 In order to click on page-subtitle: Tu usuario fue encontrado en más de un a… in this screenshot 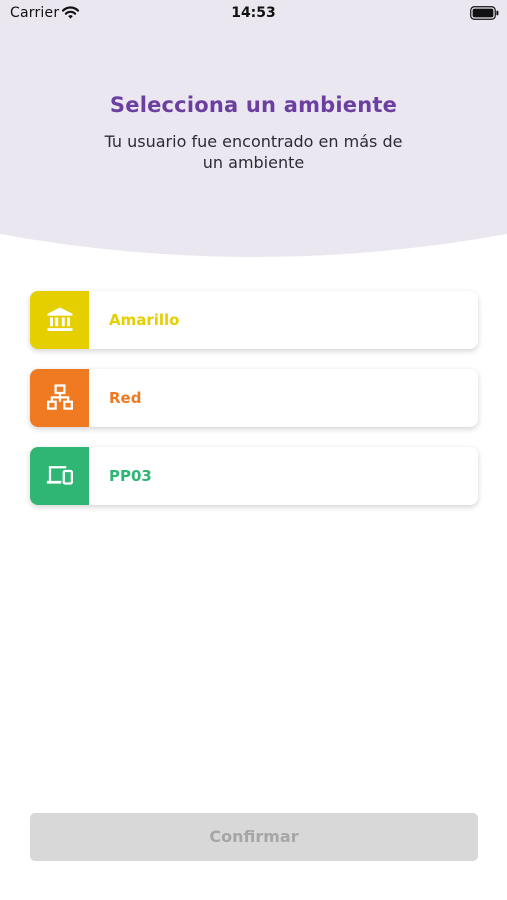, I will do `click(253, 152)`.